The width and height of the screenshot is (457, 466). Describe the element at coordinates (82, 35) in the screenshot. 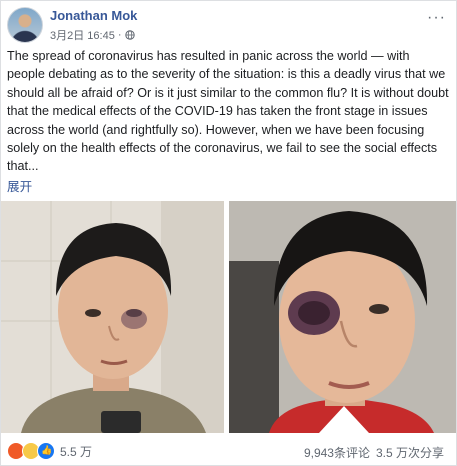

I see `post-timestamp: 3月2日 16:45` at that location.